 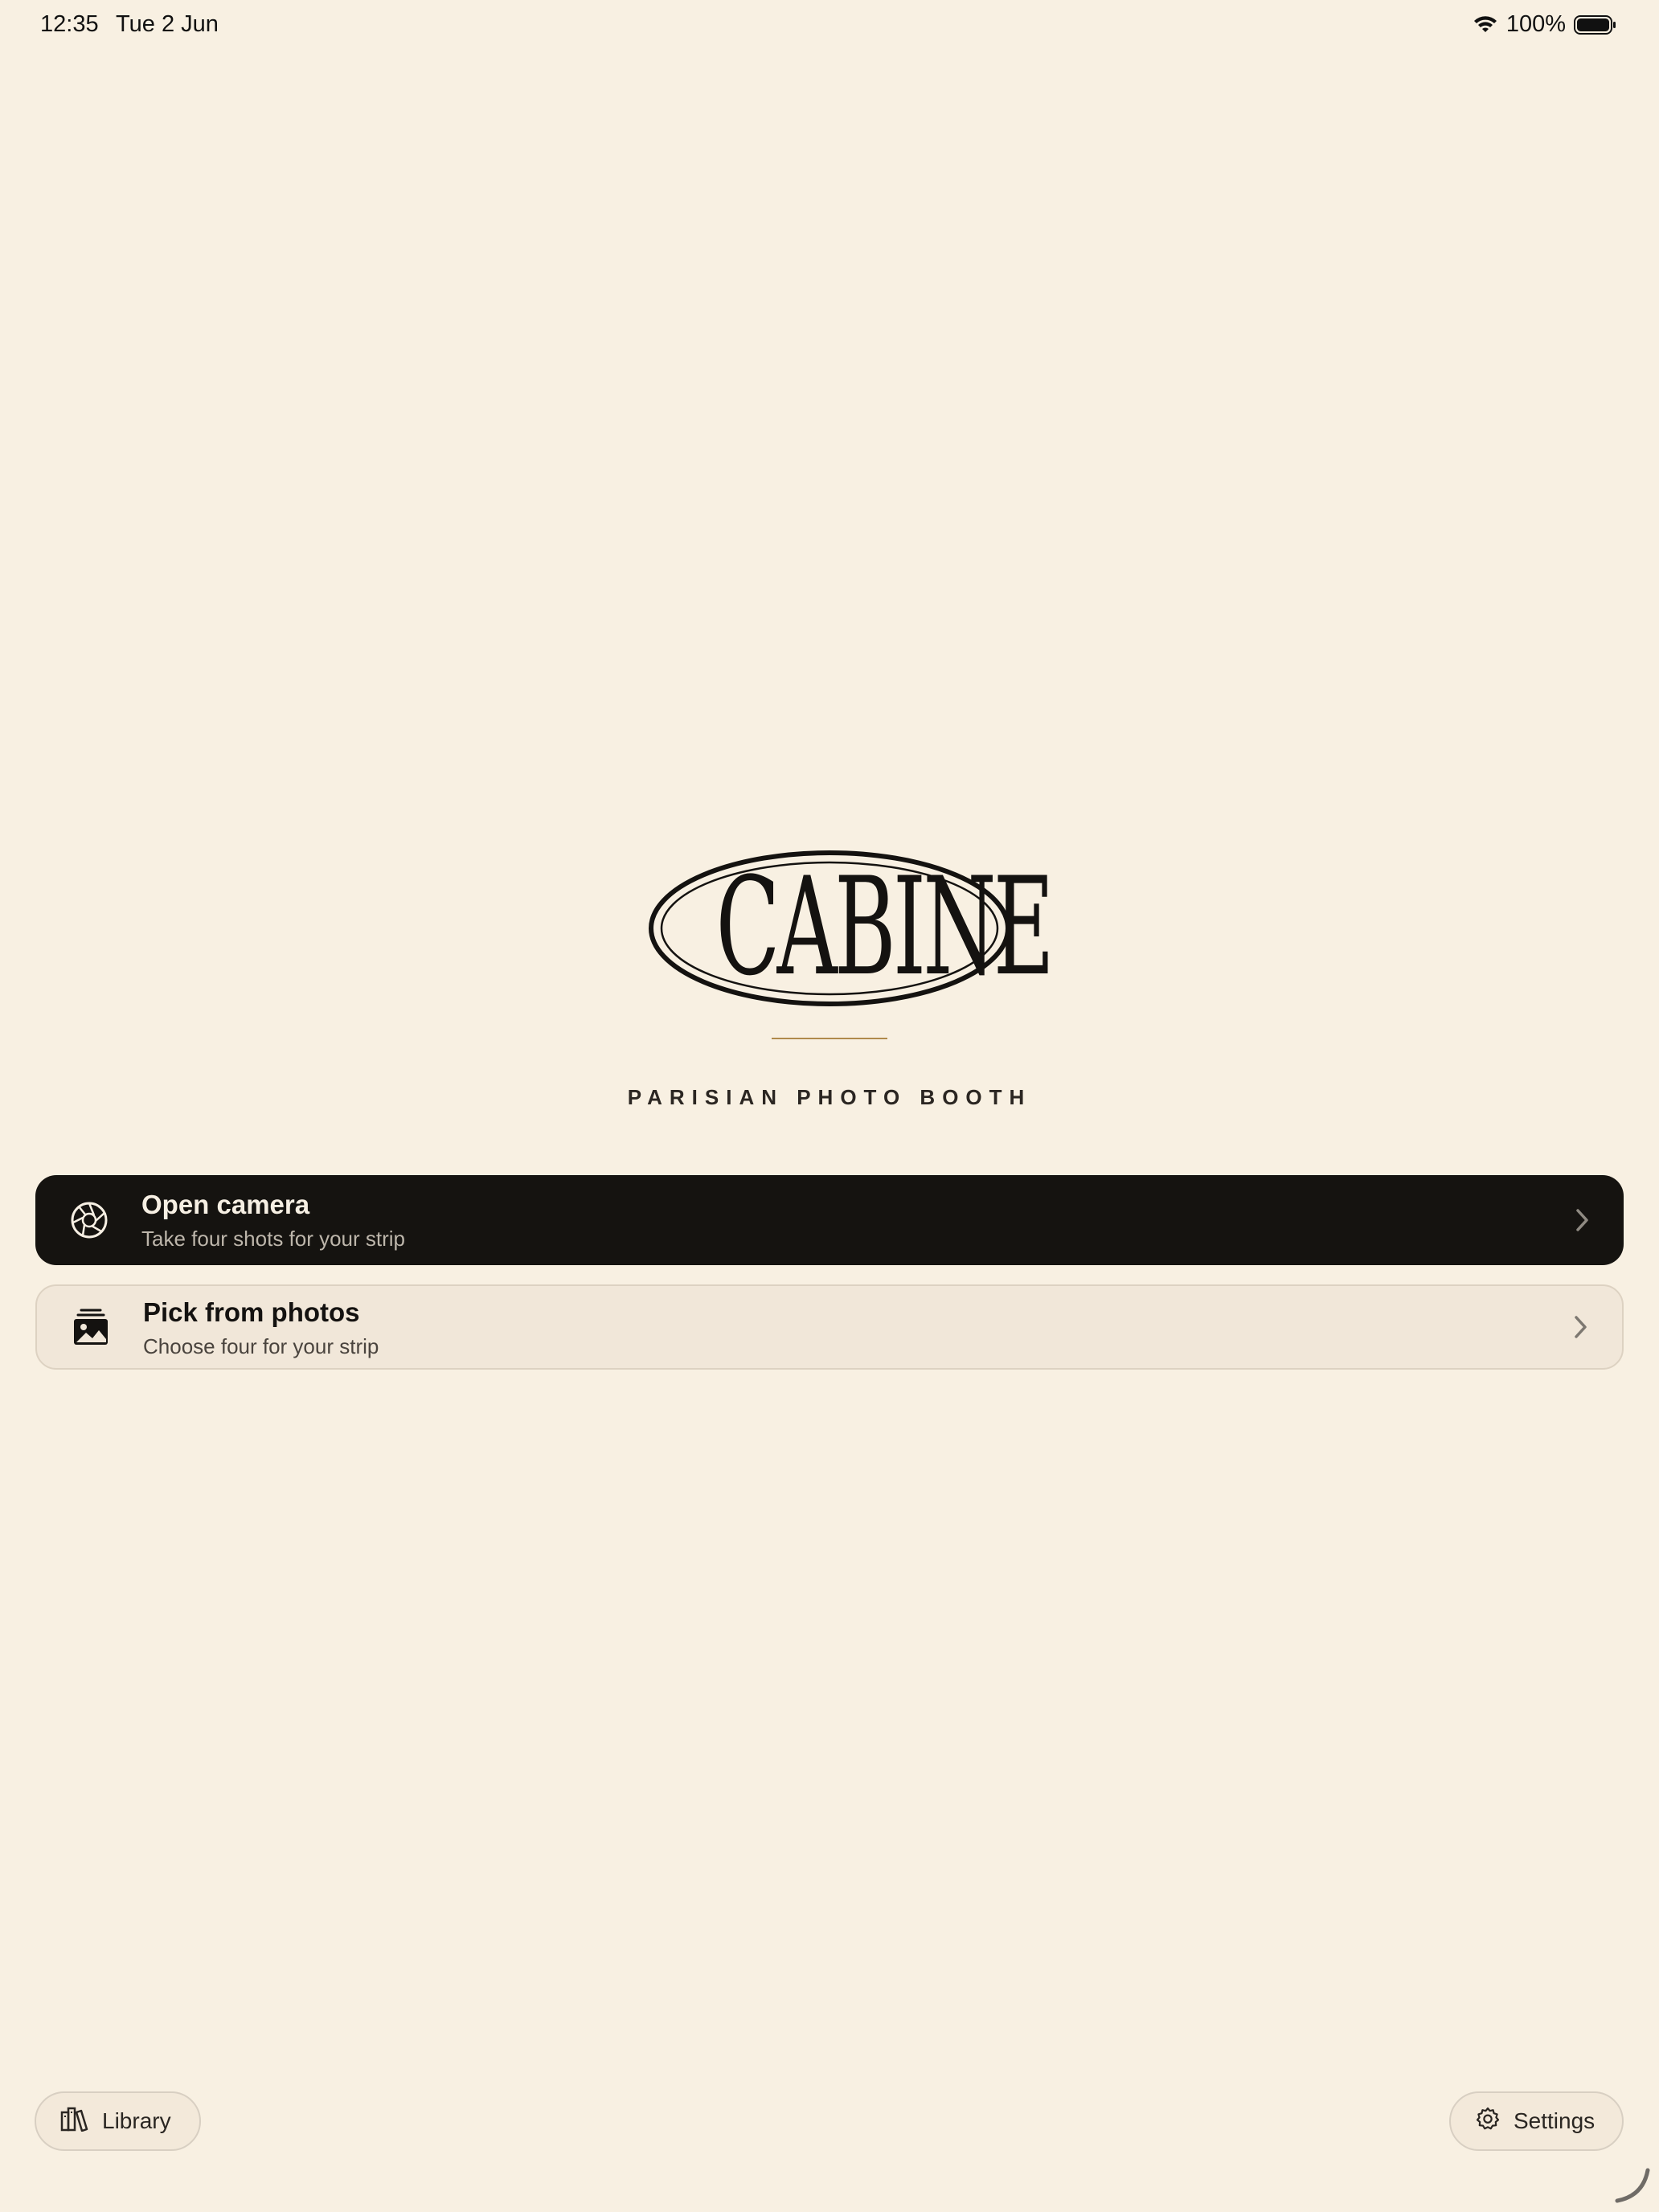 What do you see at coordinates (1535, 24) in the screenshot?
I see `battery-percent: 100%` at bounding box center [1535, 24].